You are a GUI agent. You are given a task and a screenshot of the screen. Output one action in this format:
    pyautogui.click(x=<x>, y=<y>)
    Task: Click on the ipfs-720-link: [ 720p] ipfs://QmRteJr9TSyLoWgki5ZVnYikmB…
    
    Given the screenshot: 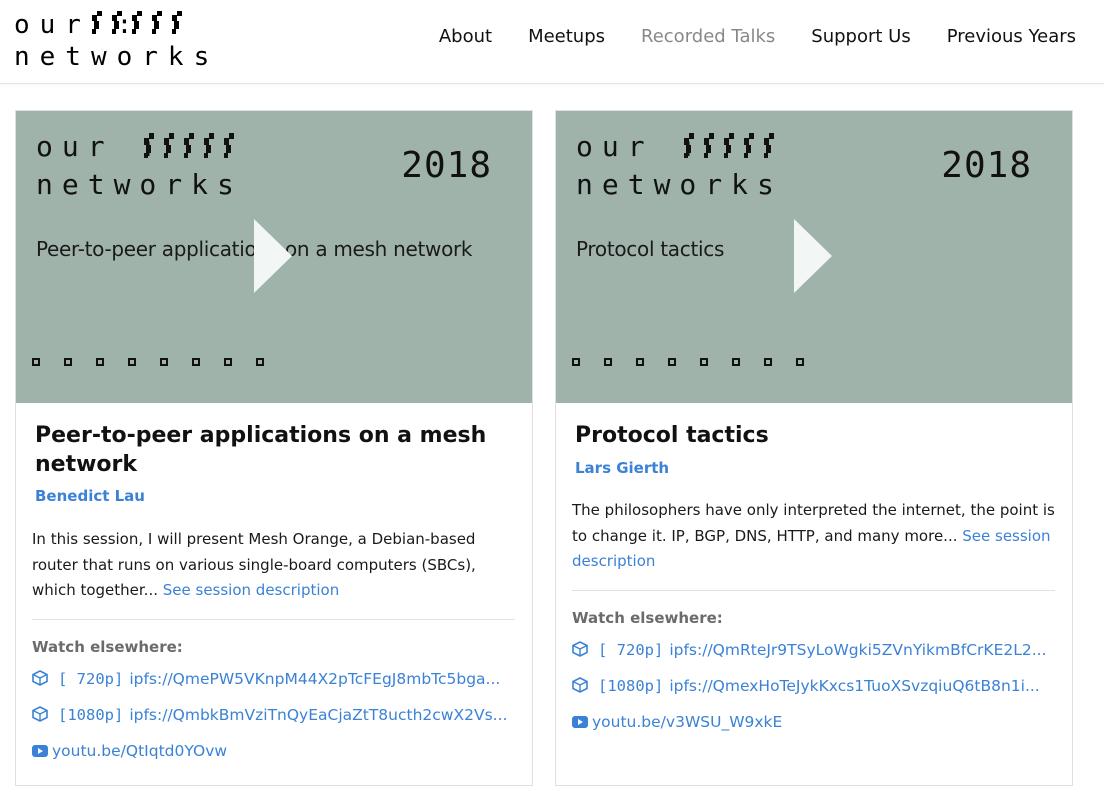 What is the action you would take?
    pyautogui.click(x=814, y=652)
    